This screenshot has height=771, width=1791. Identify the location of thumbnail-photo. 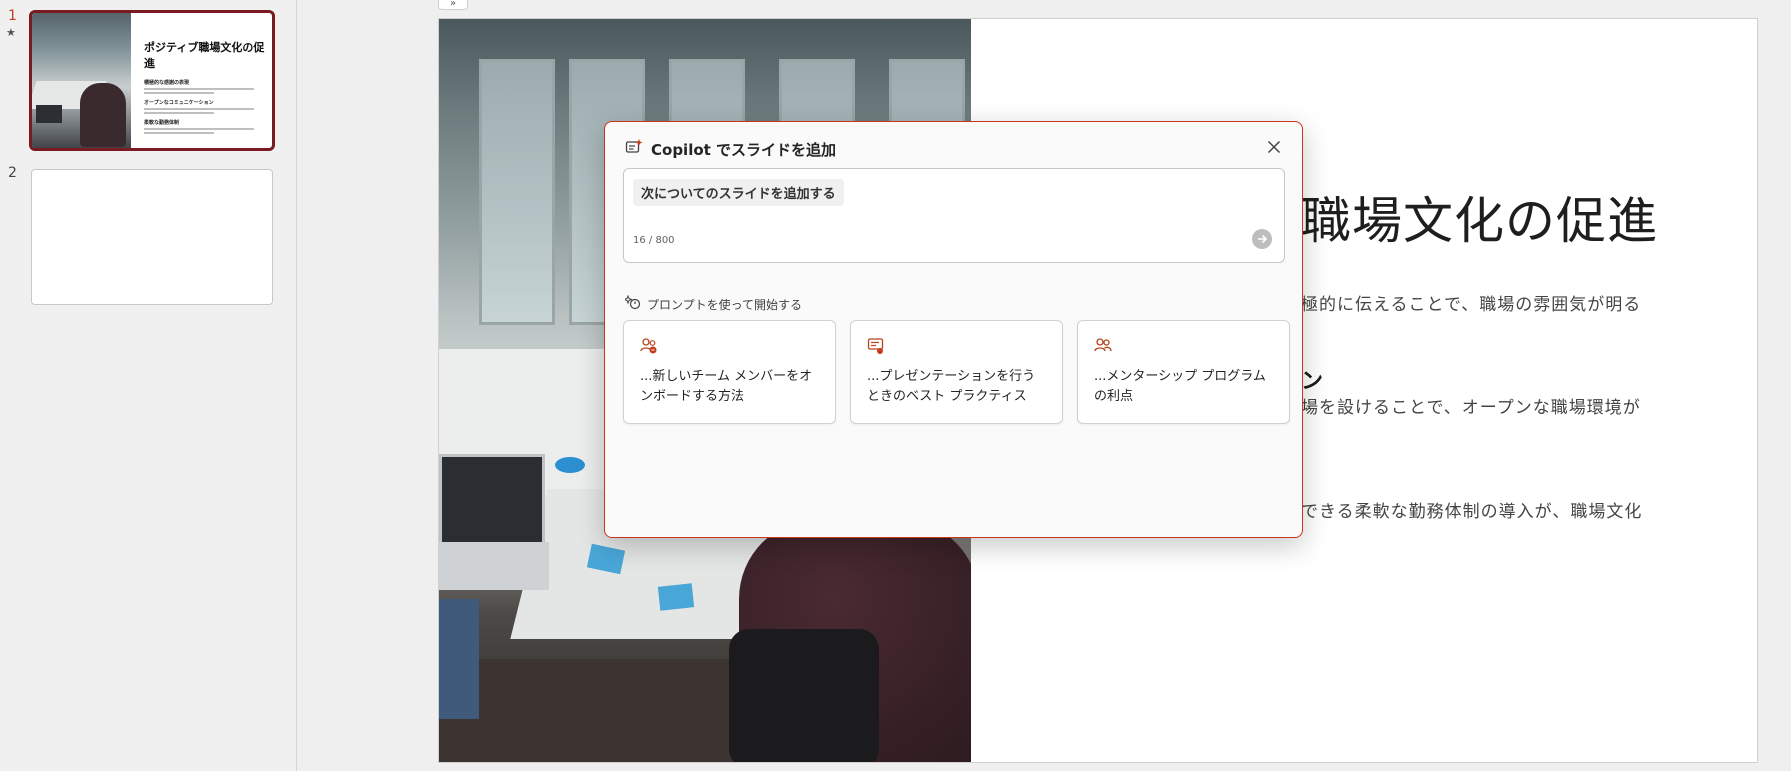
(81, 80).